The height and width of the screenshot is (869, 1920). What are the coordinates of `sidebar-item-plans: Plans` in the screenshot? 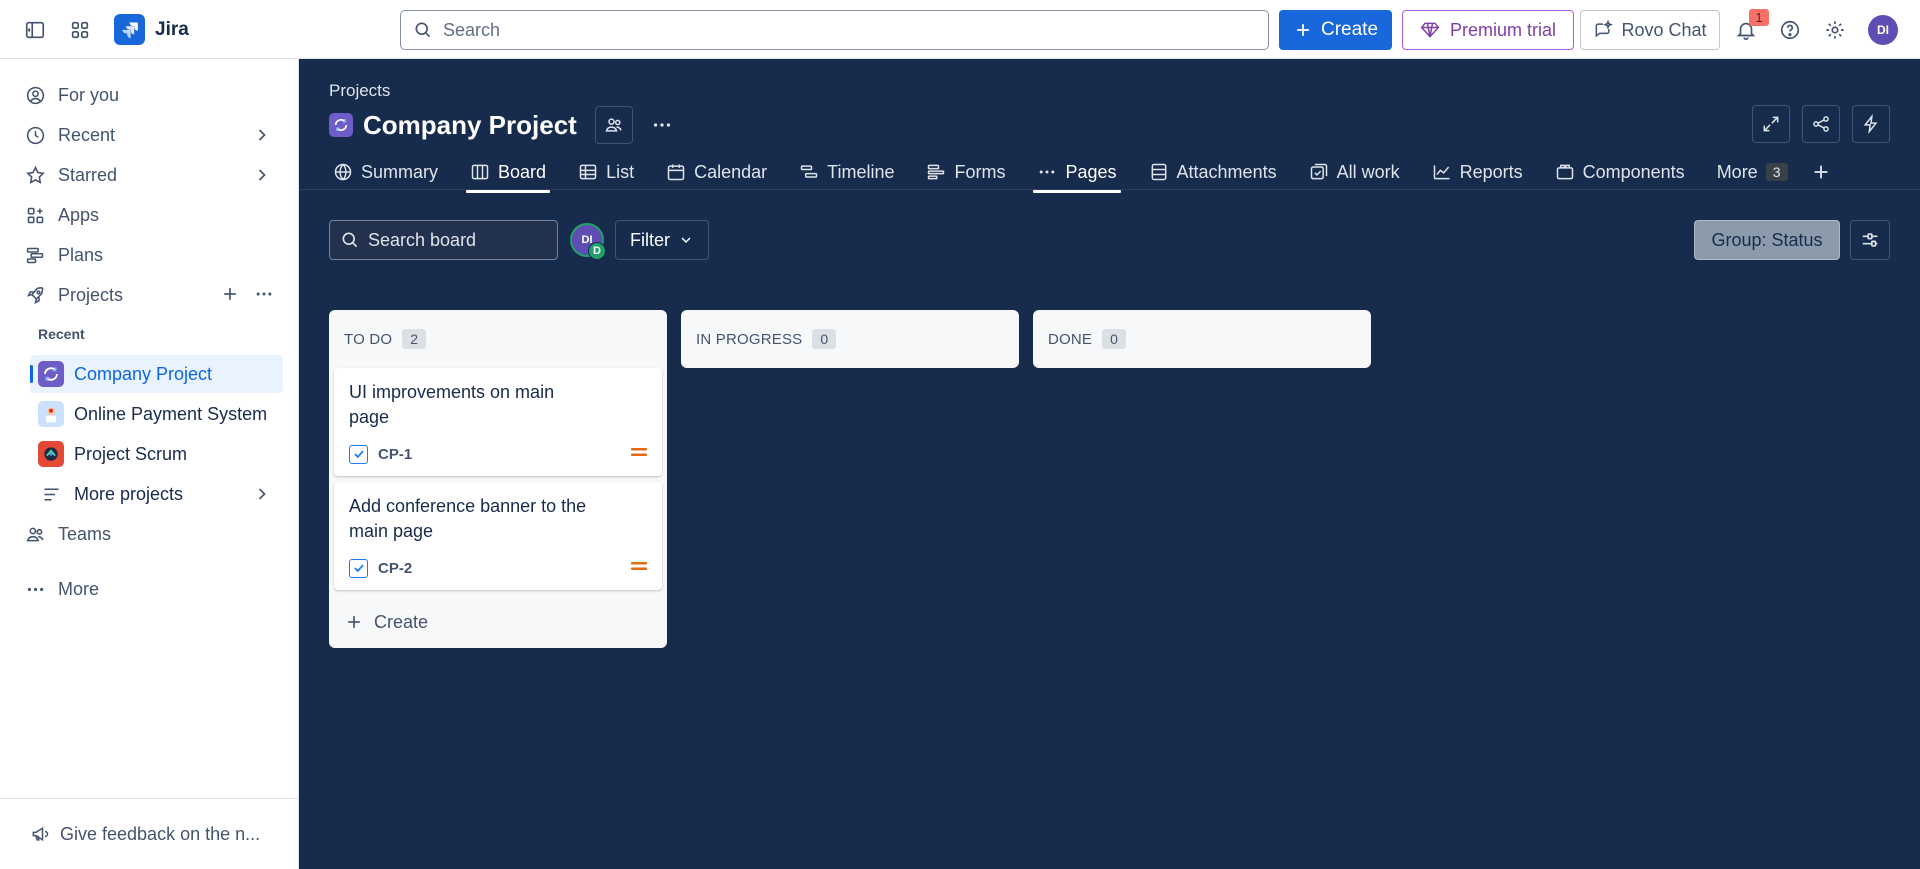 It's located at (149, 255).